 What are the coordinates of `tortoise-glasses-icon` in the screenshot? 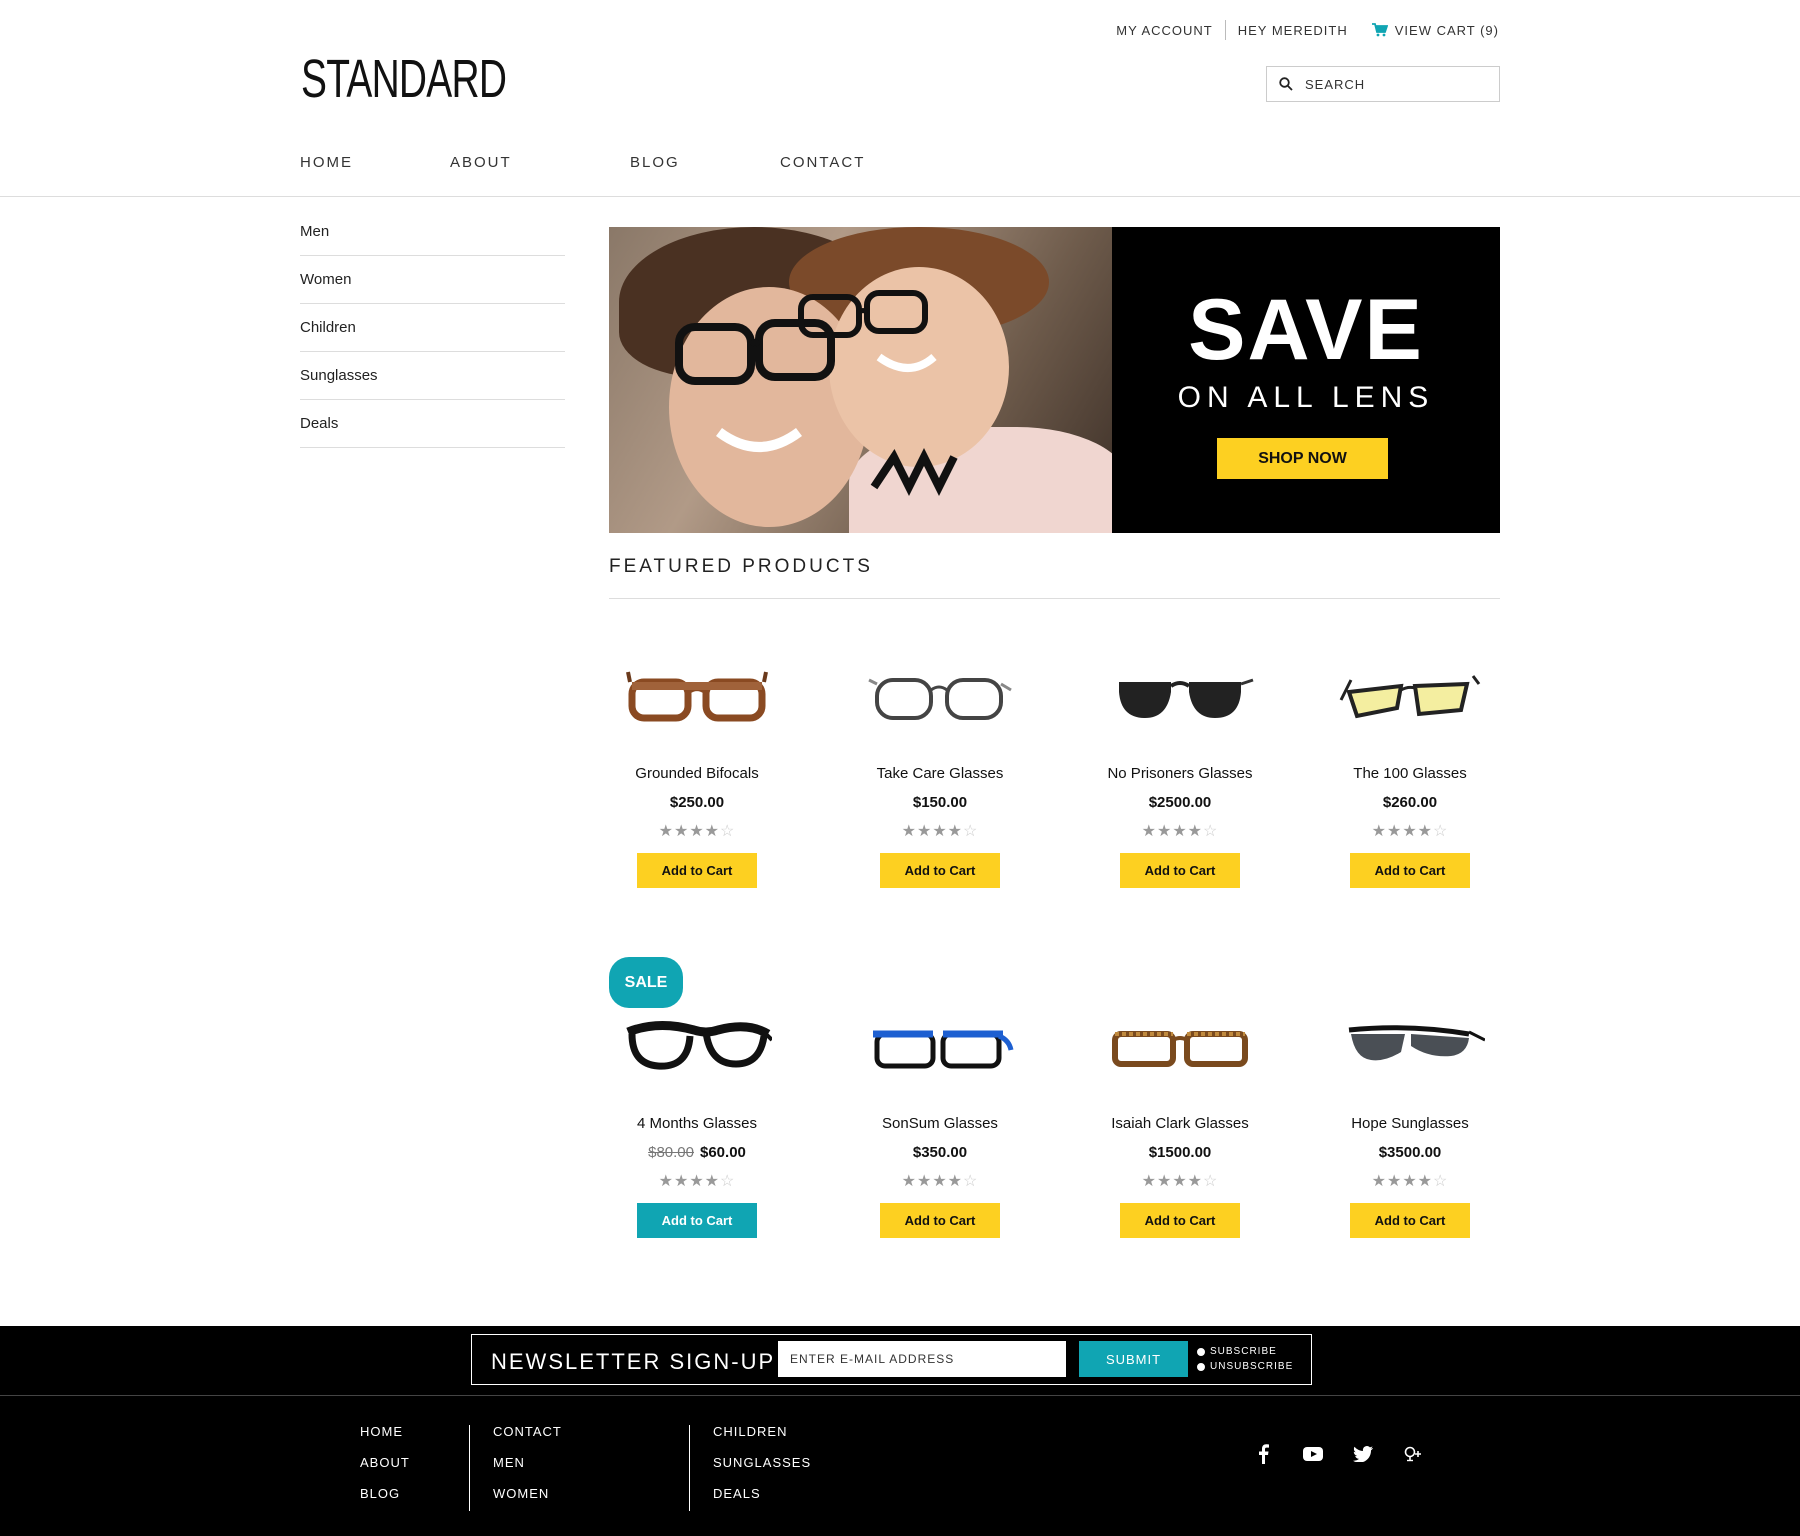 It's located at (697, 696).